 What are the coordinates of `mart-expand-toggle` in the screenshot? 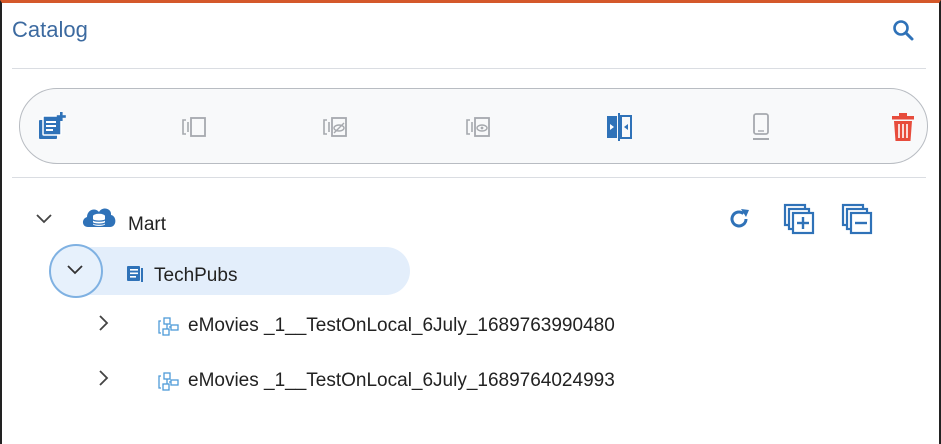 It's located at (44, 219).